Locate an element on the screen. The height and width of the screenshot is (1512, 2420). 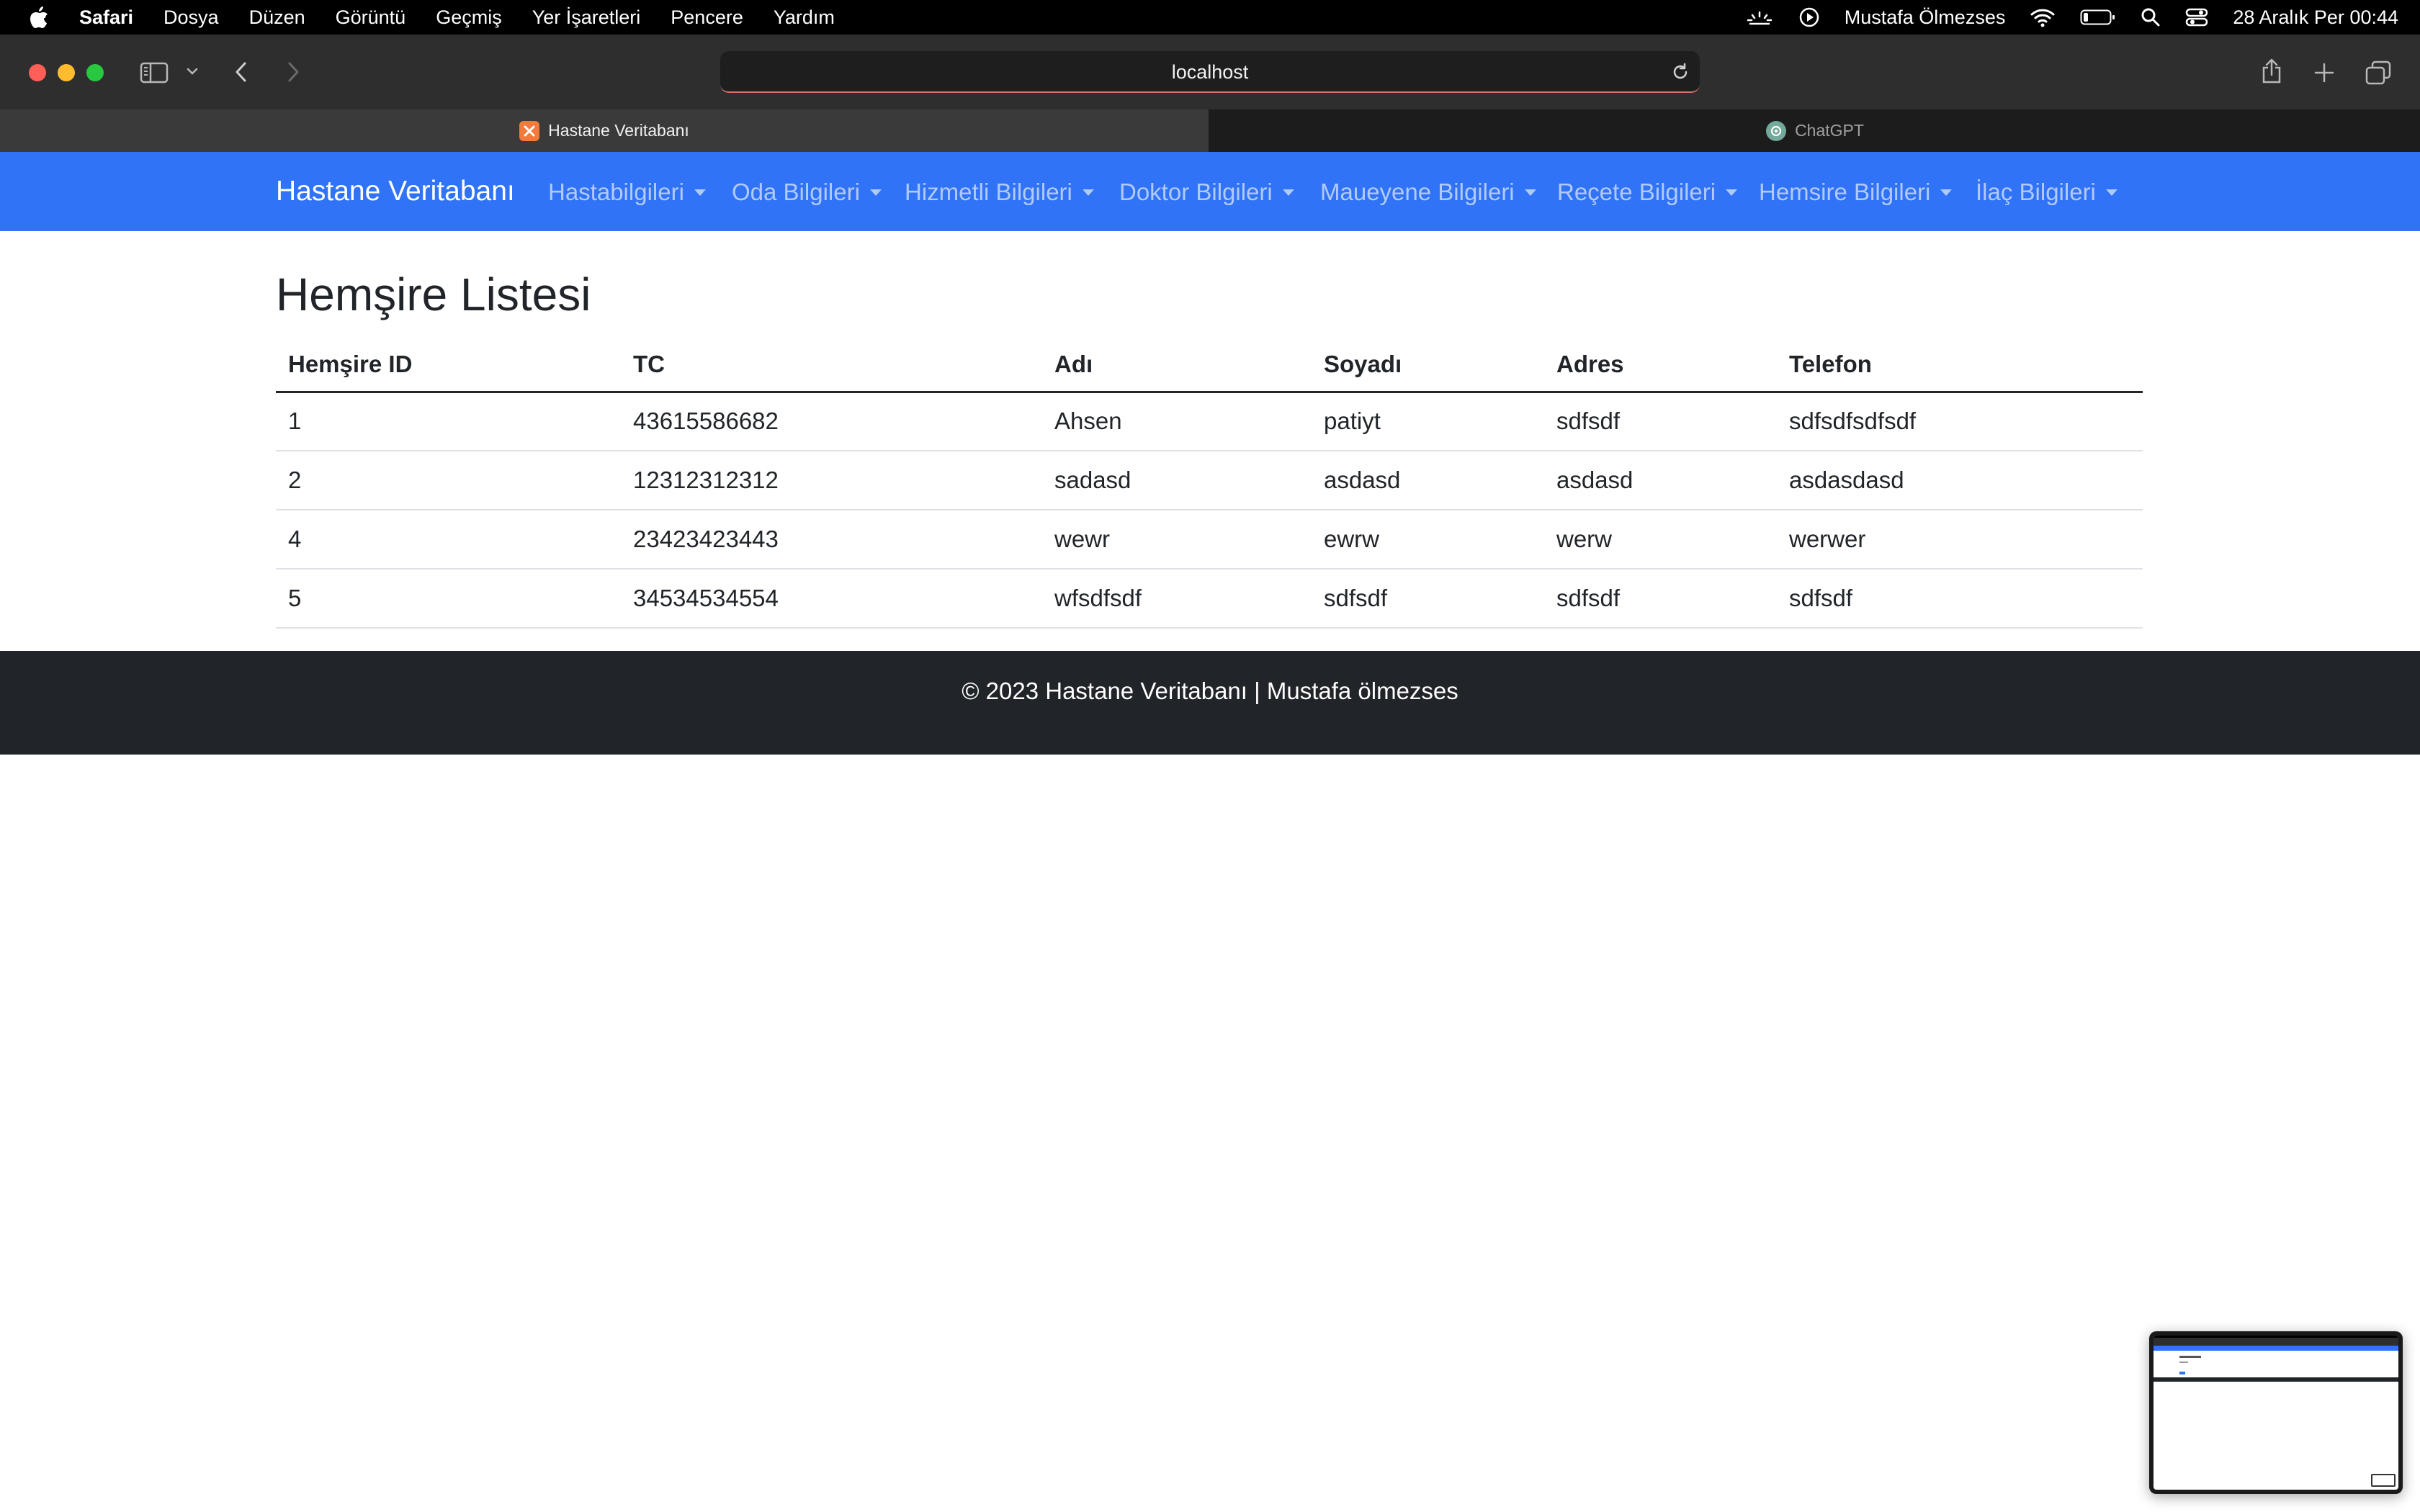
menu-duzen: Düzen is located at coordinates (277, 17).